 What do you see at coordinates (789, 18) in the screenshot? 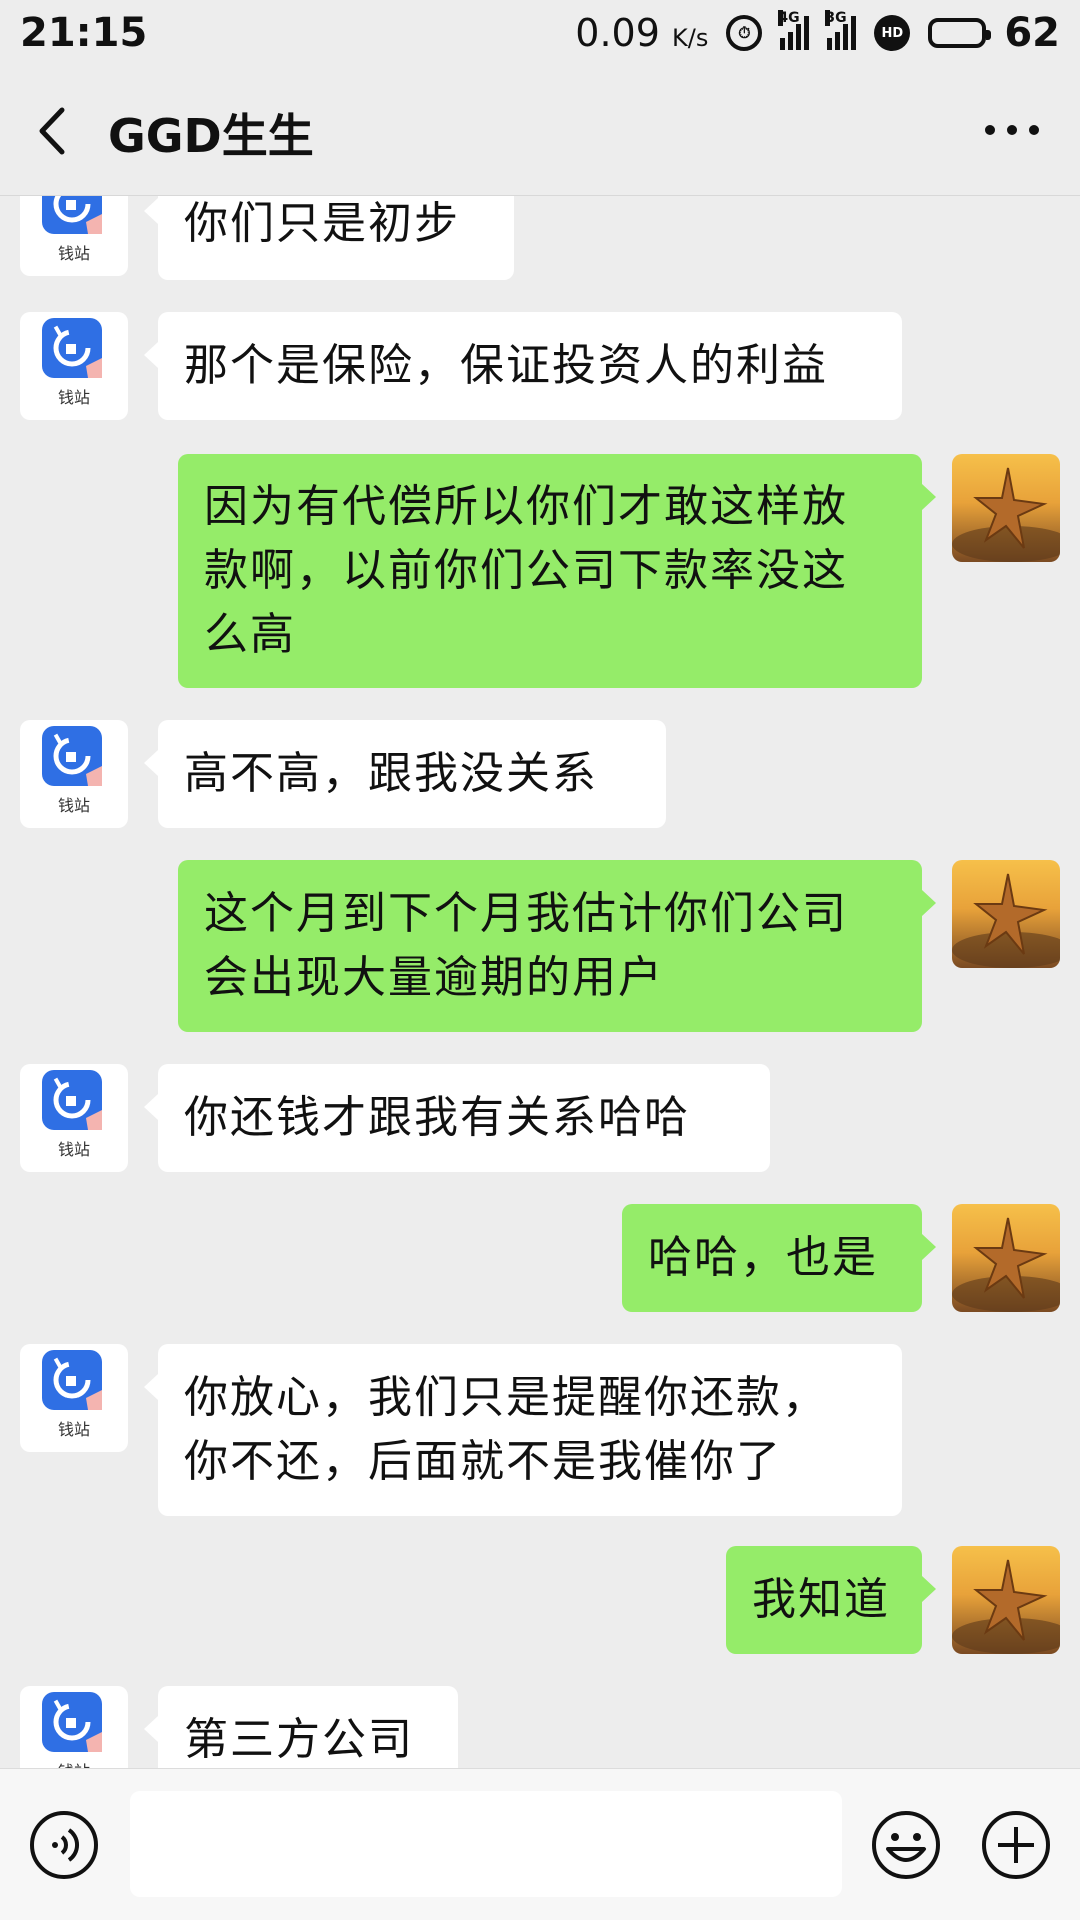
I see `signal-4g-label: 4G` at bounding box center [789, 18].